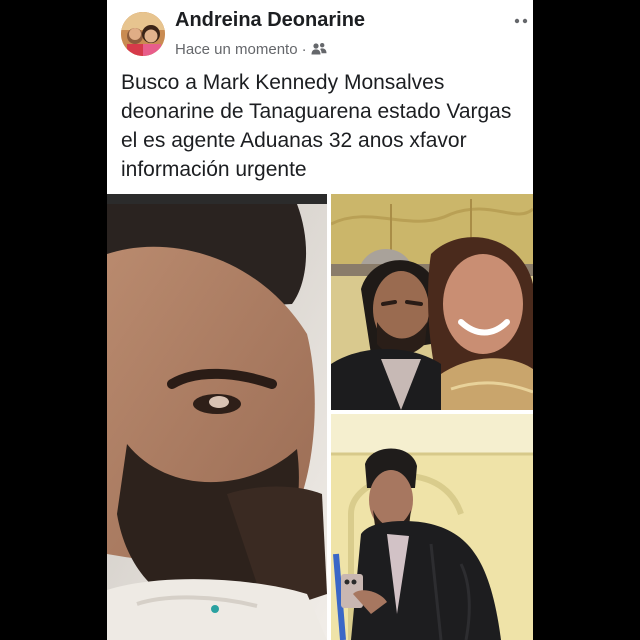 This screenshot has height=640, width=640. Describe the element at coordinates (432, 302) in the screenshot. I see `photo-selfie-with-woman` at that location.